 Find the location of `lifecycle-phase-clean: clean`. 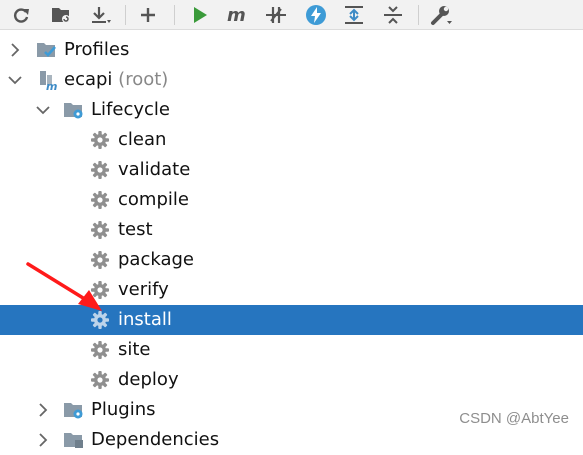

lifecycle-phase-clean: clean is located at coordinates (291, 140).